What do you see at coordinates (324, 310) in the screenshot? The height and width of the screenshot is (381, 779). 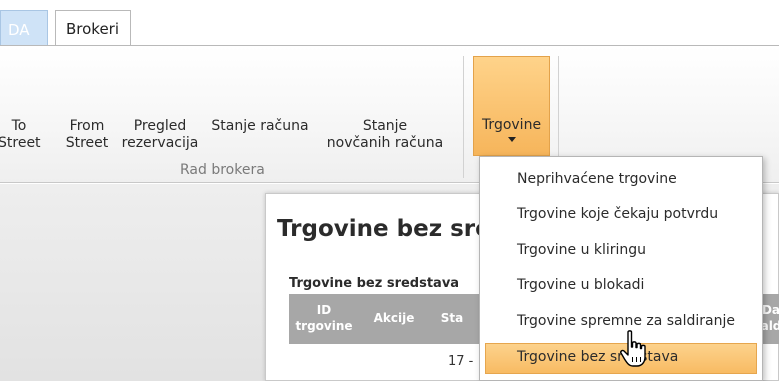 I see `column-header-id-line1: ID` at bounding box center [324, 310].